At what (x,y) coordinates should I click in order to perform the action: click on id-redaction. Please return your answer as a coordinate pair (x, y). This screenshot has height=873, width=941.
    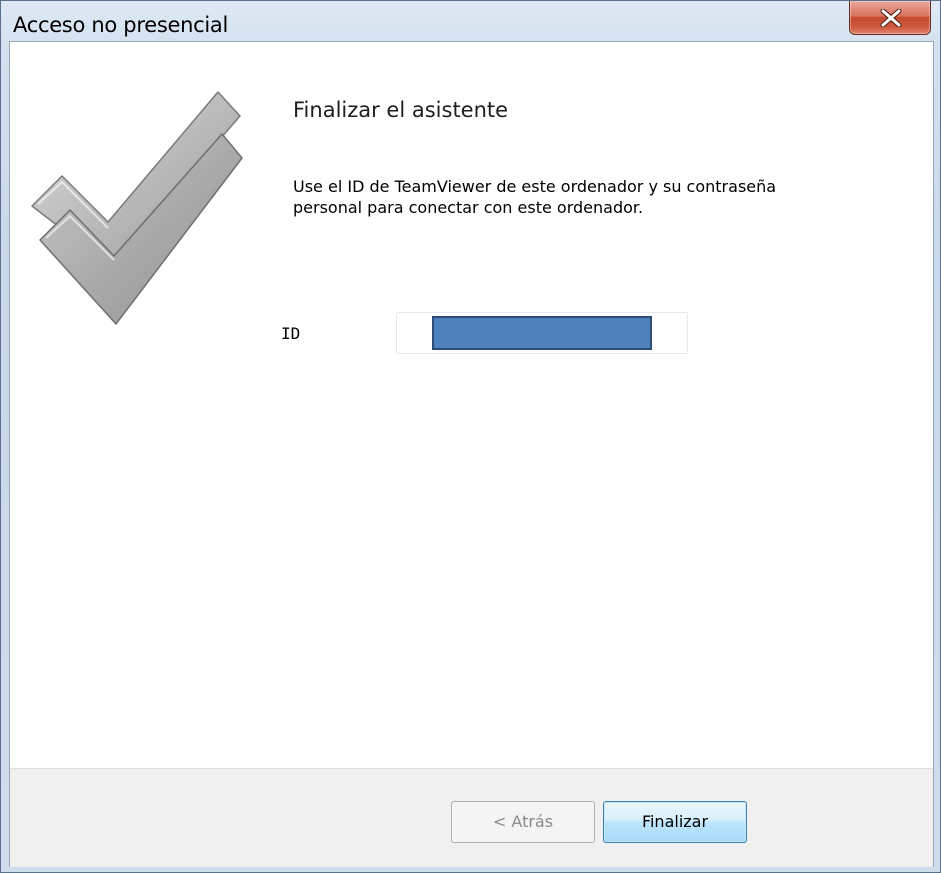
    Looking at the image, I should click on (542, 333).